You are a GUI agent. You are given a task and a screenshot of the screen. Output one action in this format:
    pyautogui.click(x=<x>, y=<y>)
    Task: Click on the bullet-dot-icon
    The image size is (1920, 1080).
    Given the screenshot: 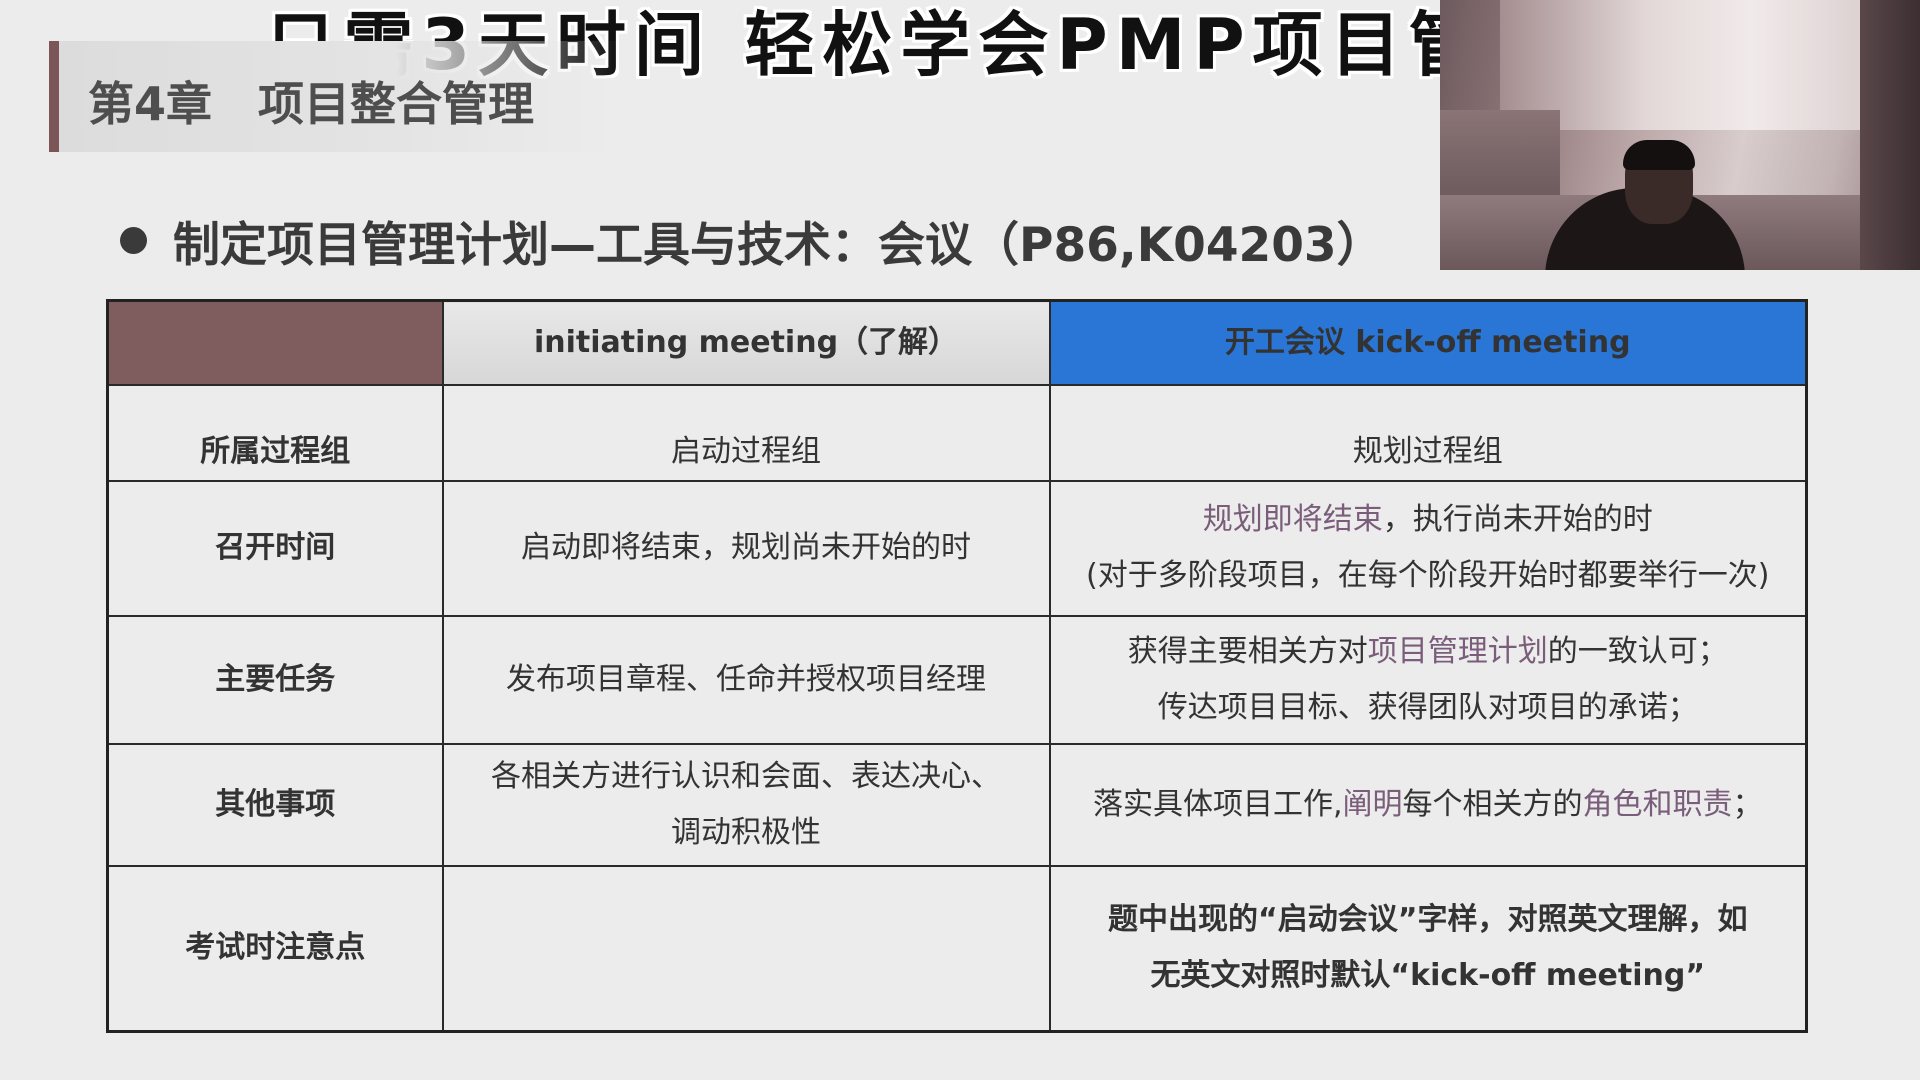 What is the action you would take?
    pyautogui.click(x=133, y=240)
    